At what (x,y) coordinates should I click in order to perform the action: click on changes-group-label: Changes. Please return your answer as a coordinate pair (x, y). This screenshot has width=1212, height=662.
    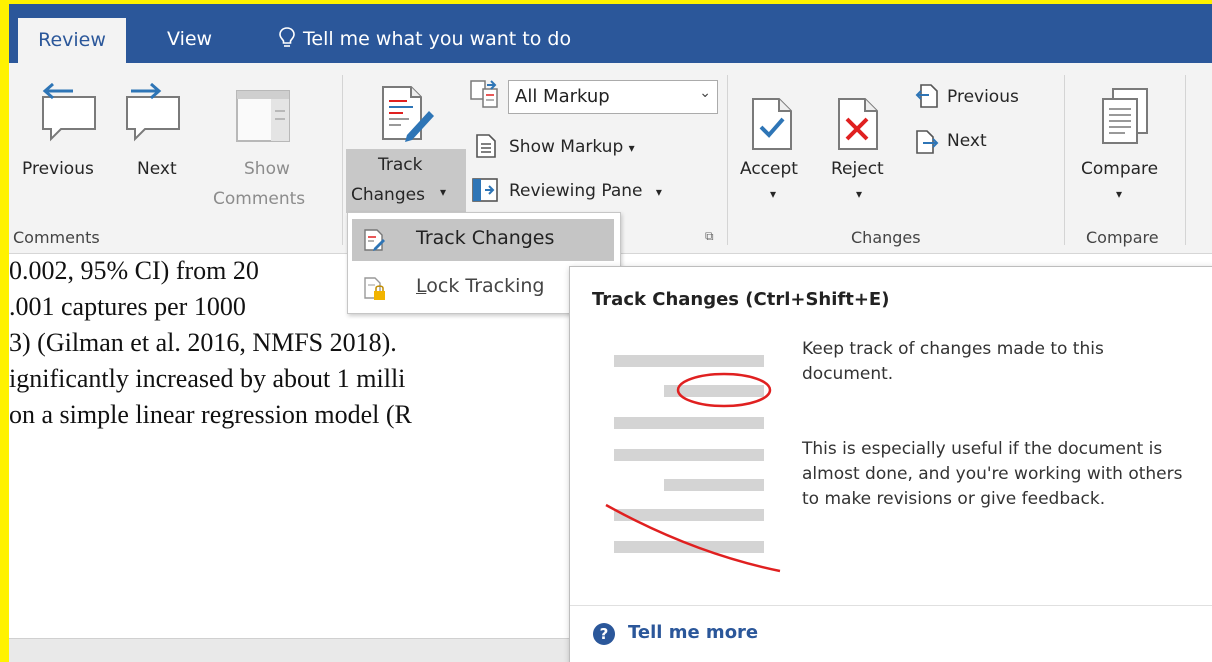
    Looking at the image, I should click on (886, 237).